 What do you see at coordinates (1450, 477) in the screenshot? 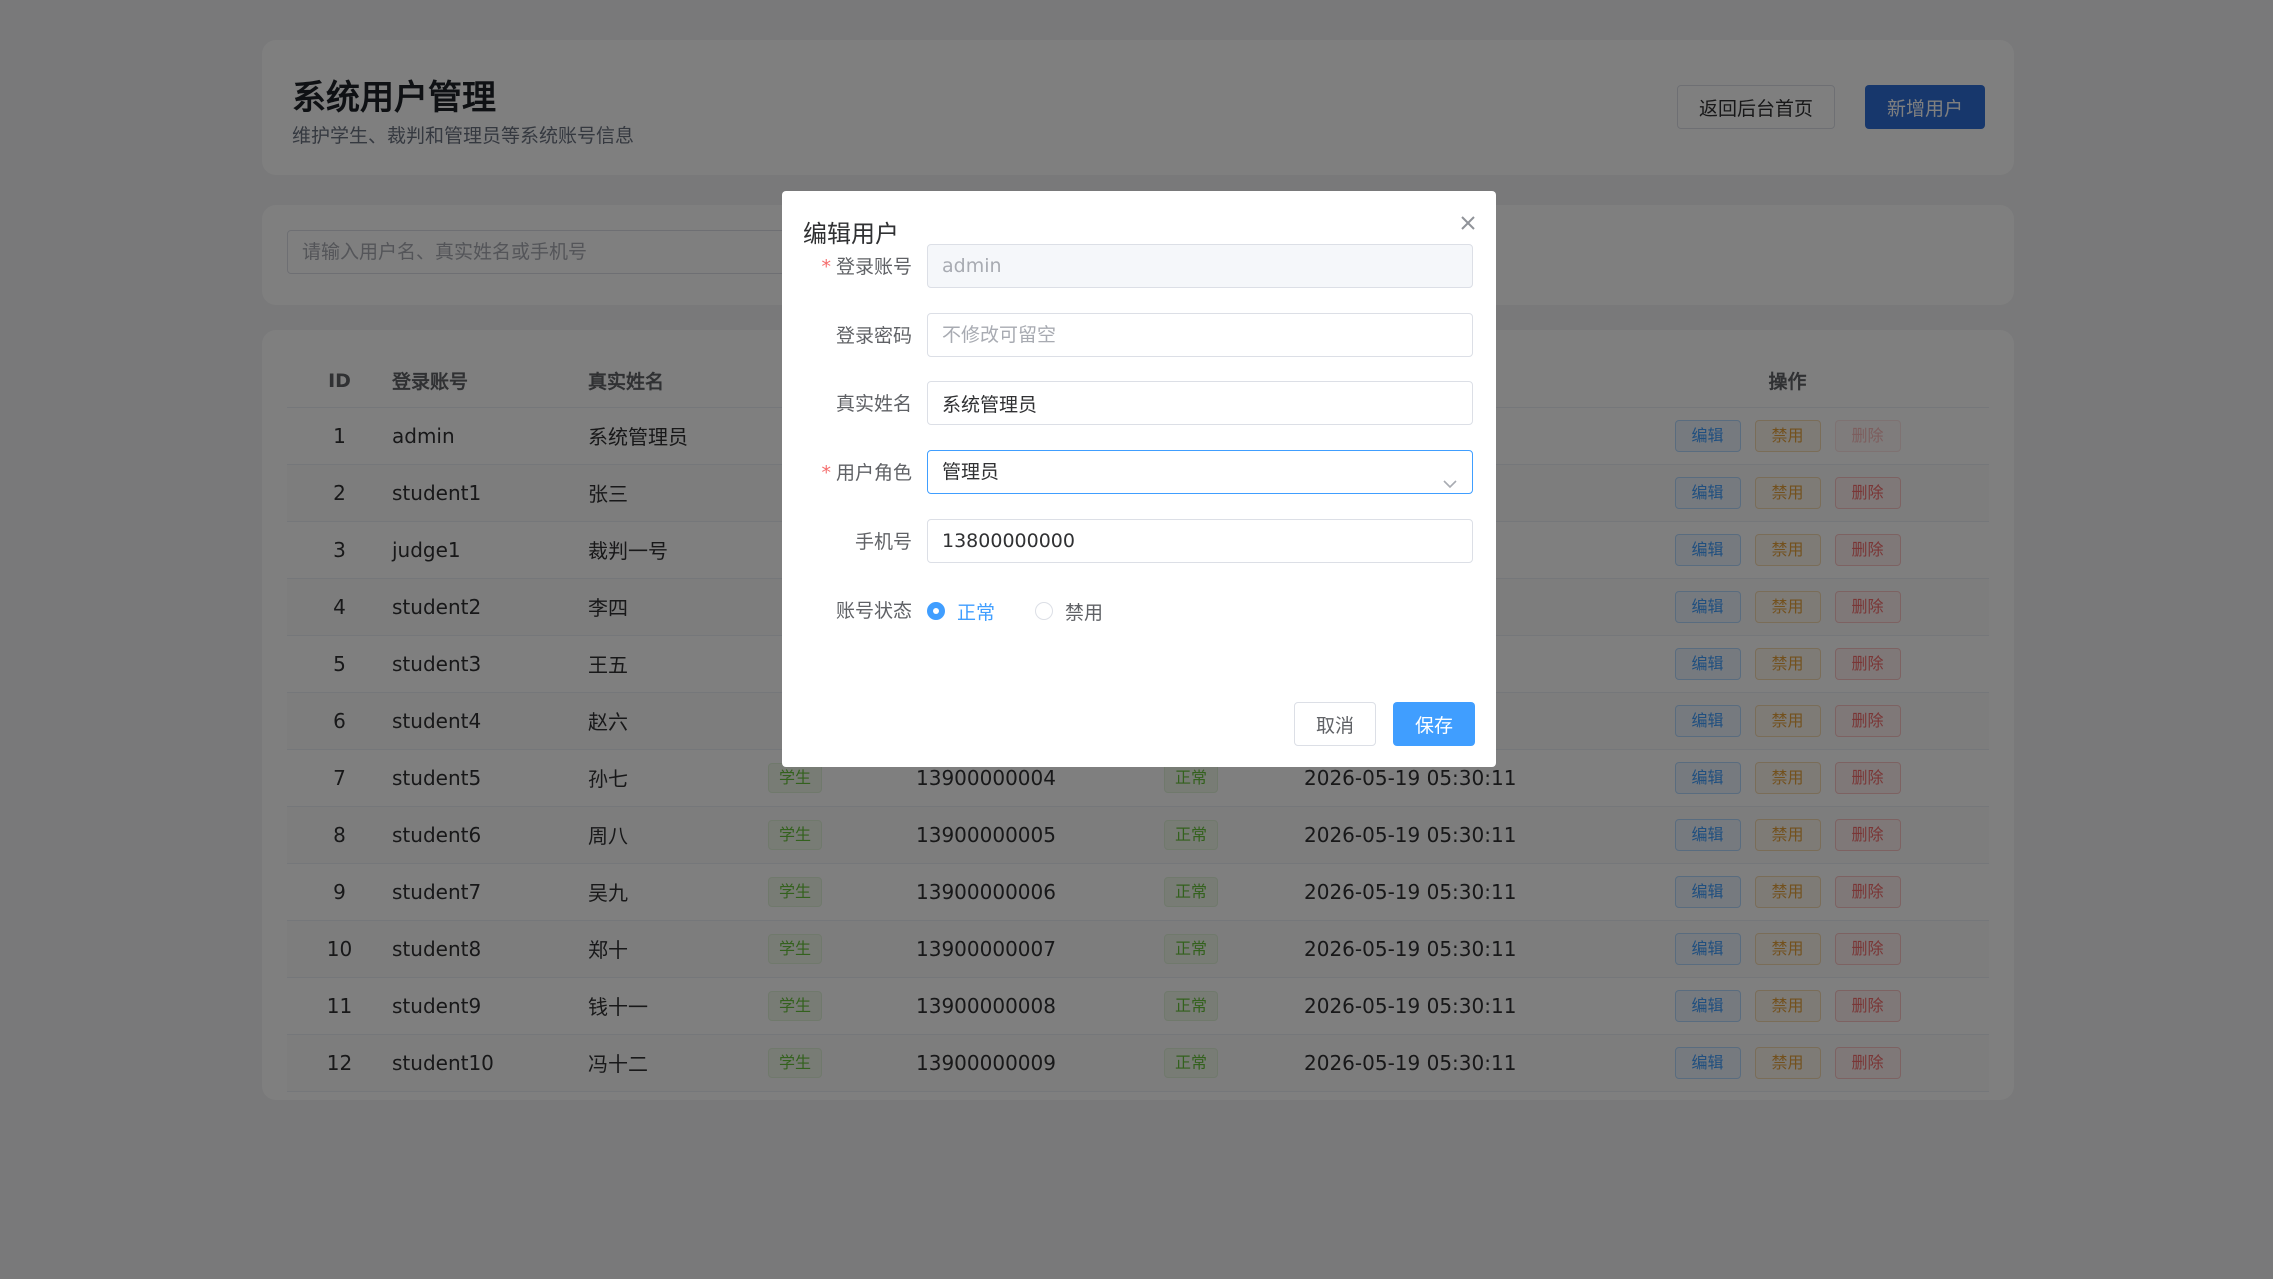
I see `chevron-down-icon` at bounding box center [1450, 477].